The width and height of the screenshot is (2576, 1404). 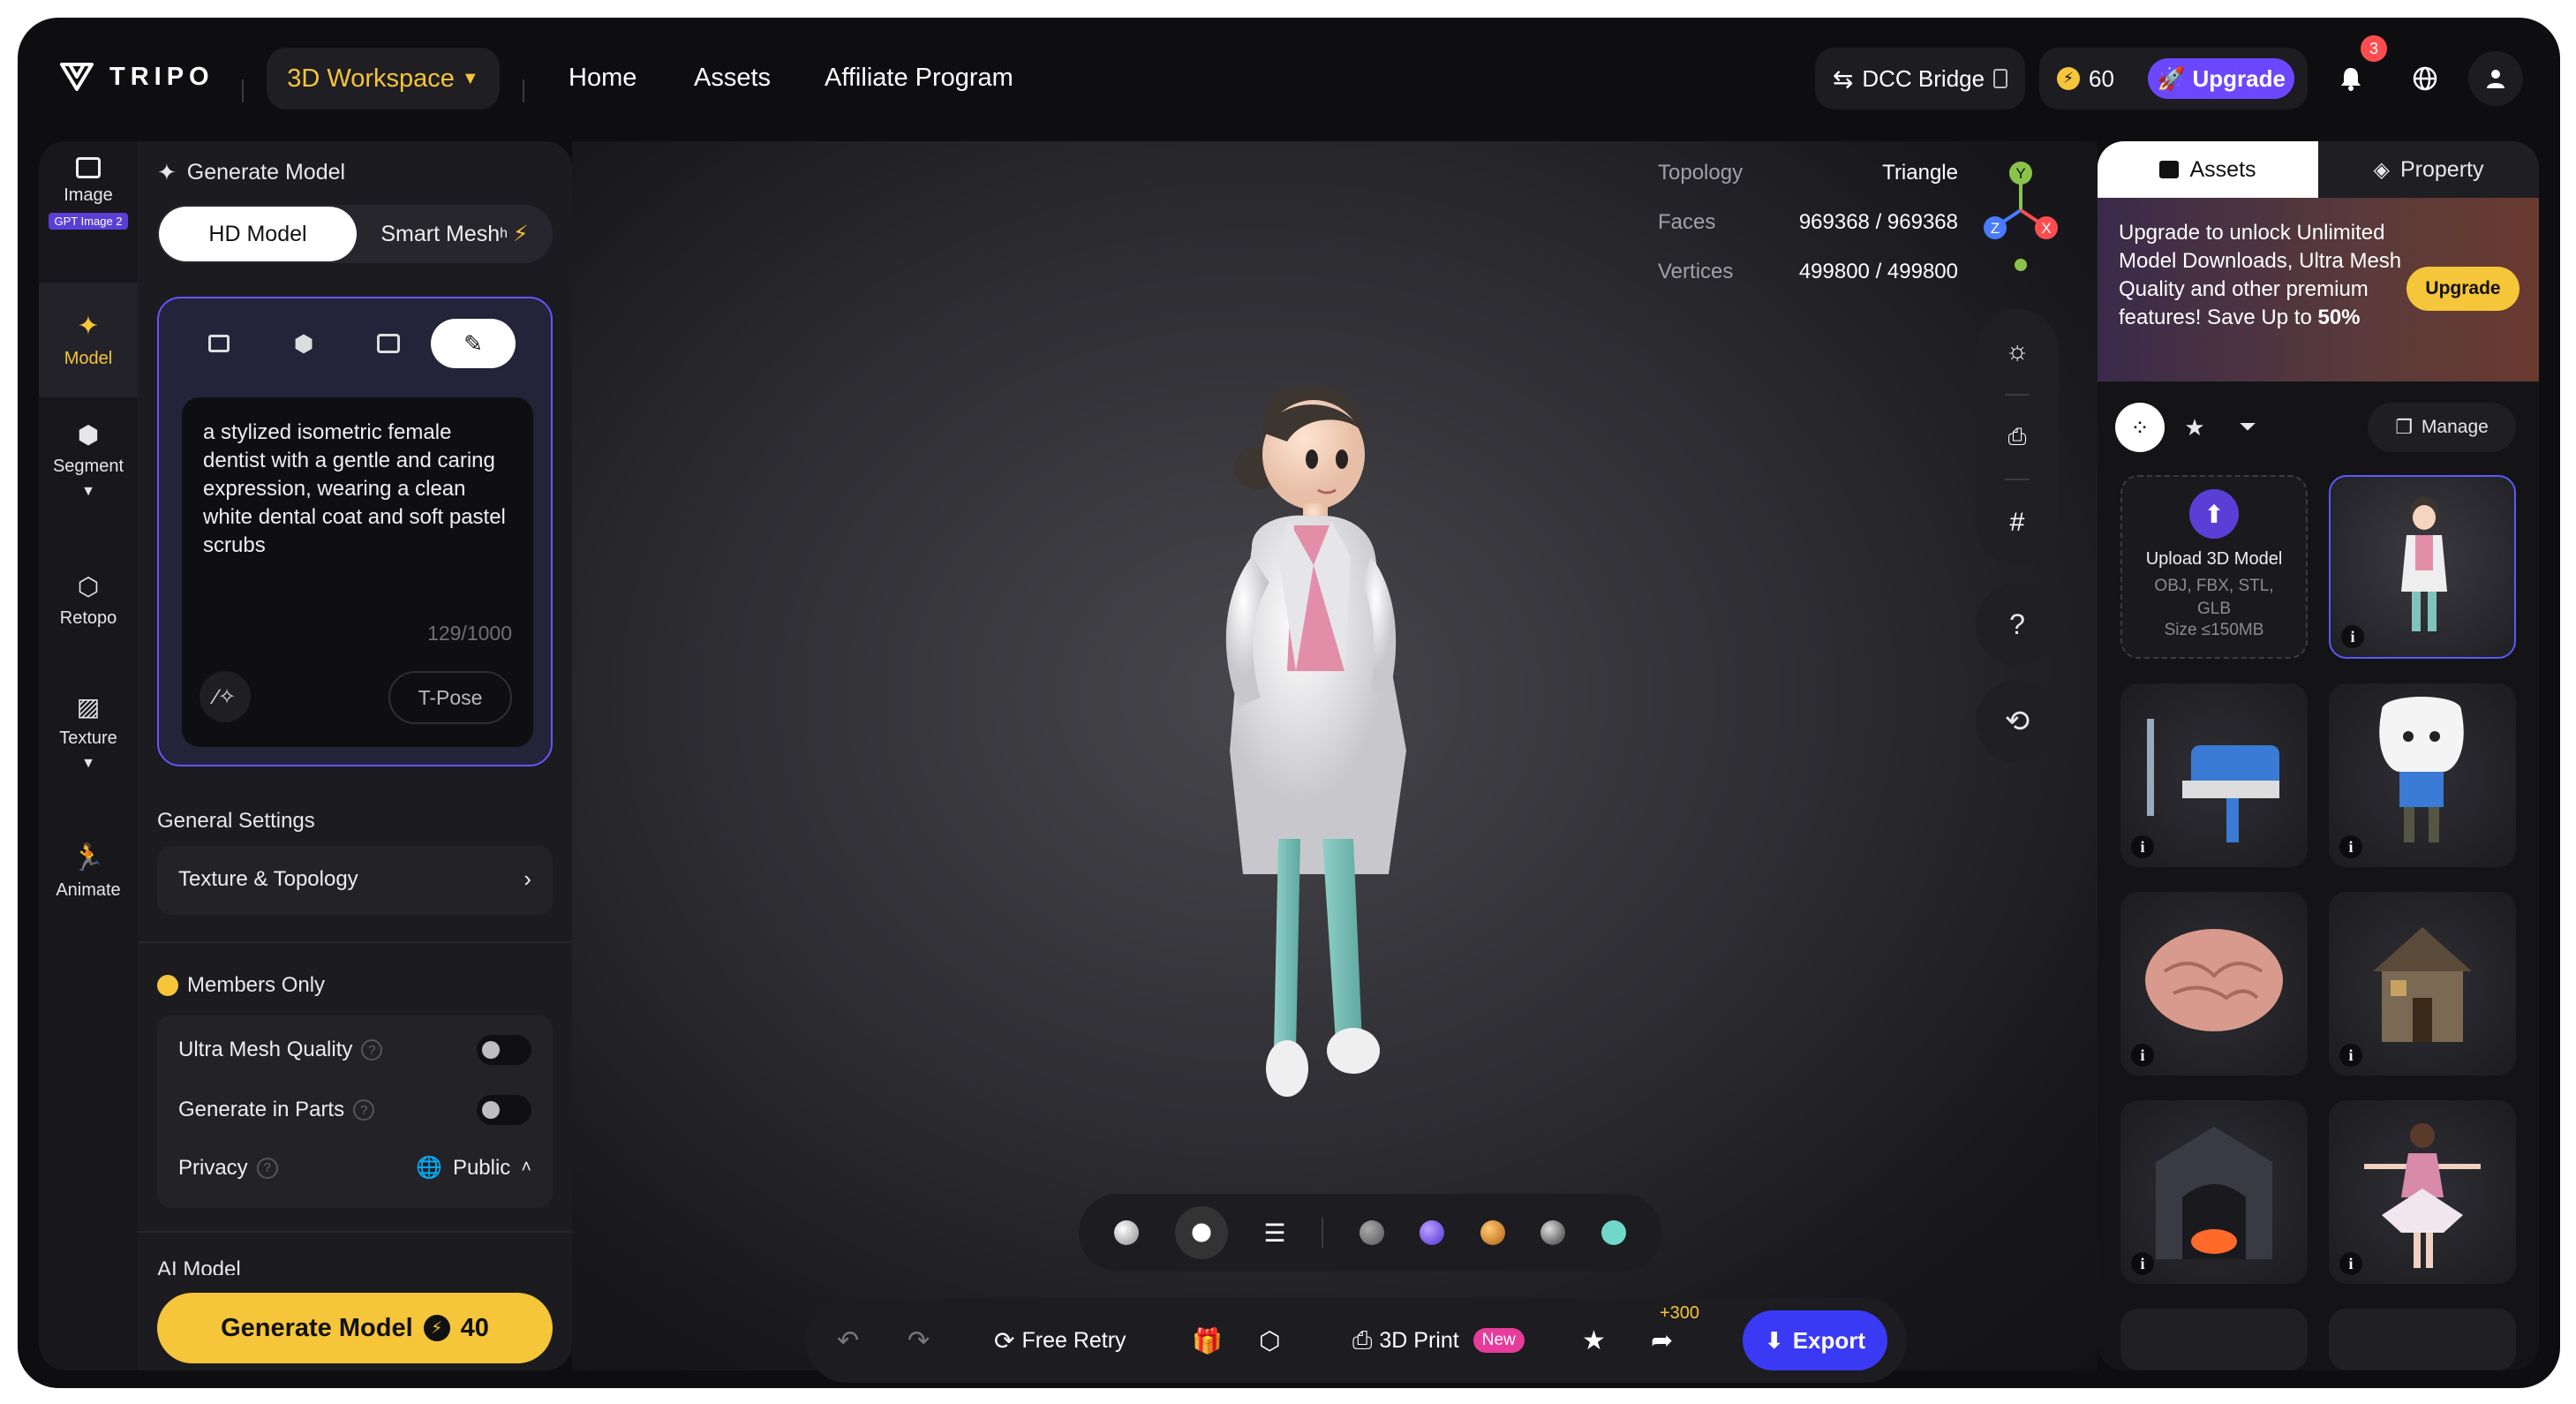 I want to click on tab-gallery-input, so click(x=389, y=343).